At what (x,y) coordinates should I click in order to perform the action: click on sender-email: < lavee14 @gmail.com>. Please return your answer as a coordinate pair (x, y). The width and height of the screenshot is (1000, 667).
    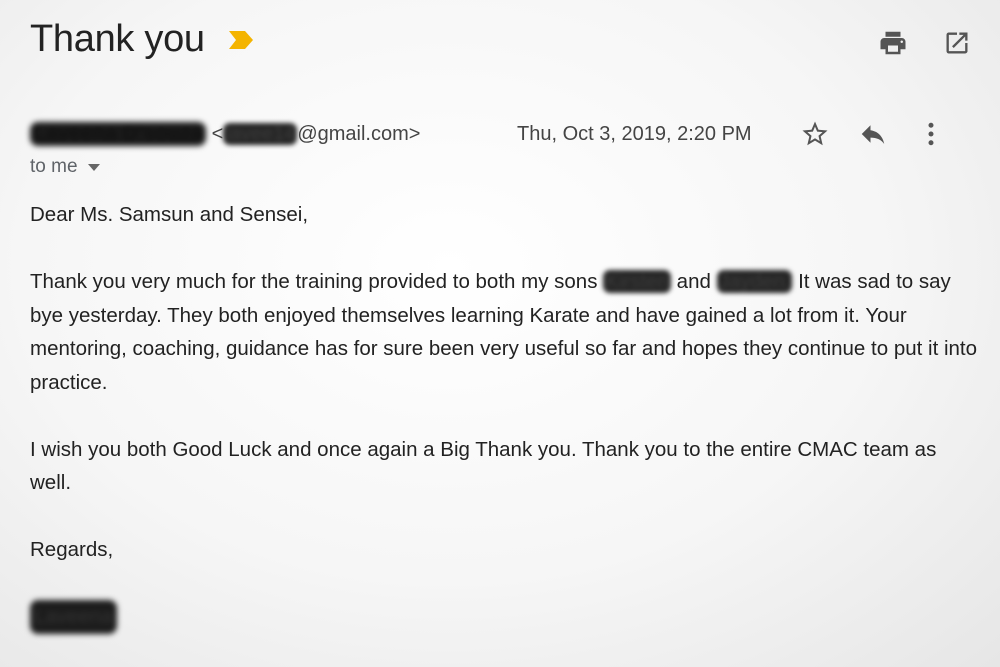
    Looking at the image, I should click on (316, 134).